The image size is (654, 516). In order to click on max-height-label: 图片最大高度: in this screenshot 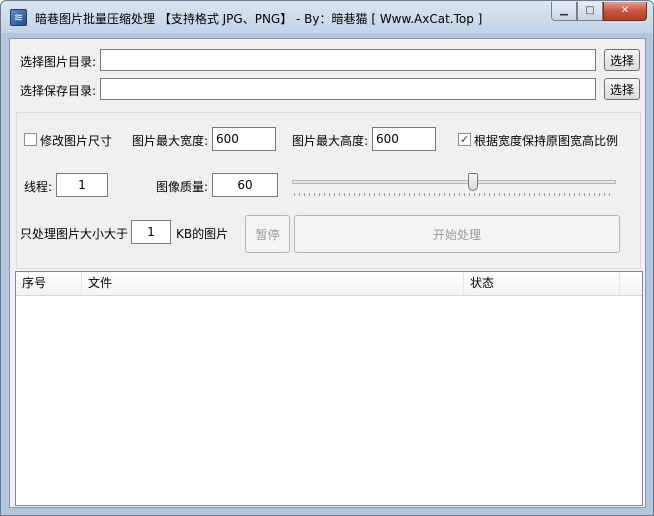, I will do `click(330, 141)`.